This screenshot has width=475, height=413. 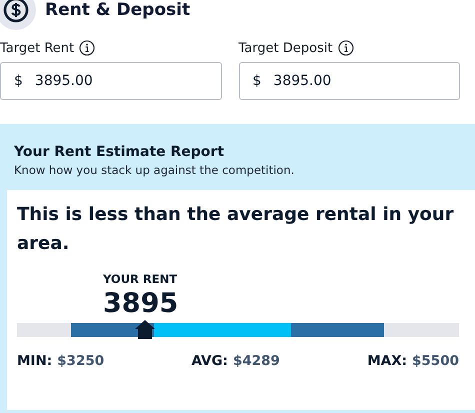 I want to click on report-title: Your Rent Estimate Report, so click(x=120, y=152).